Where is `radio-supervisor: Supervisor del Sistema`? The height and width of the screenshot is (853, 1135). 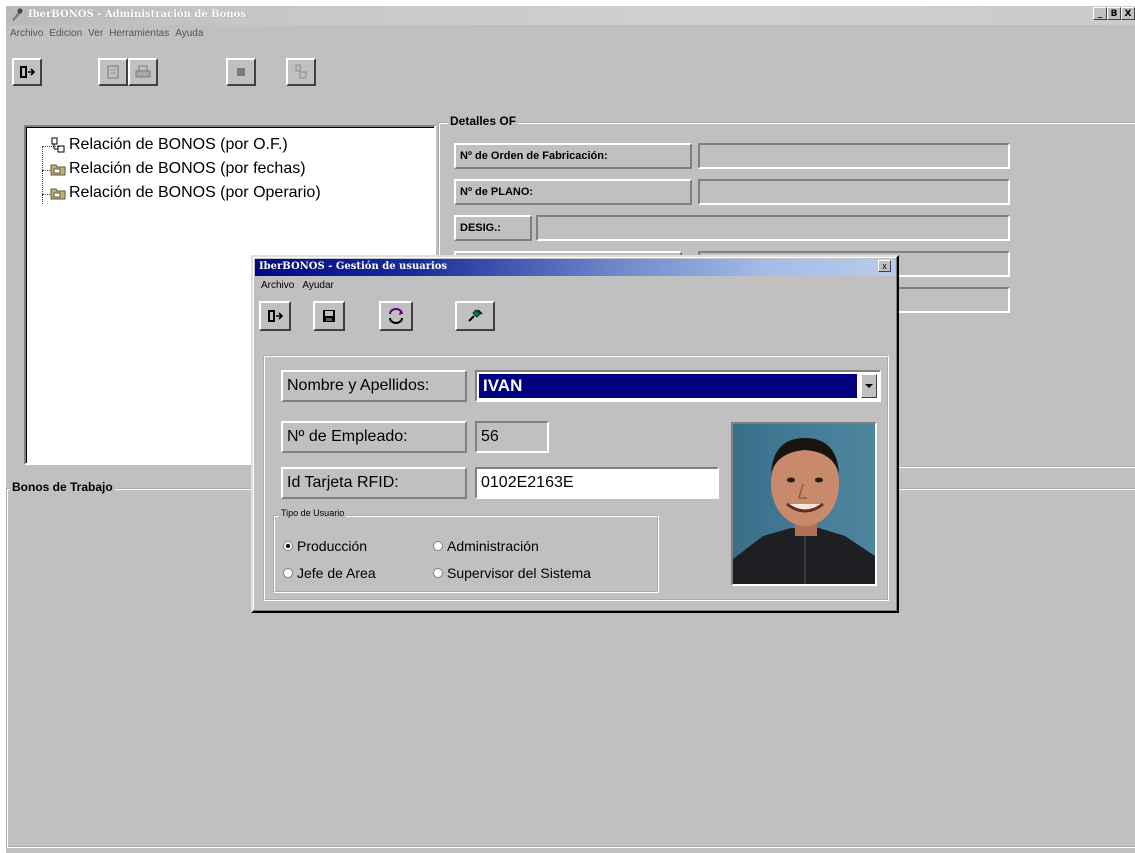 radio-supervisor: Supervisor del Sistema is located at coordinates (512, 573).